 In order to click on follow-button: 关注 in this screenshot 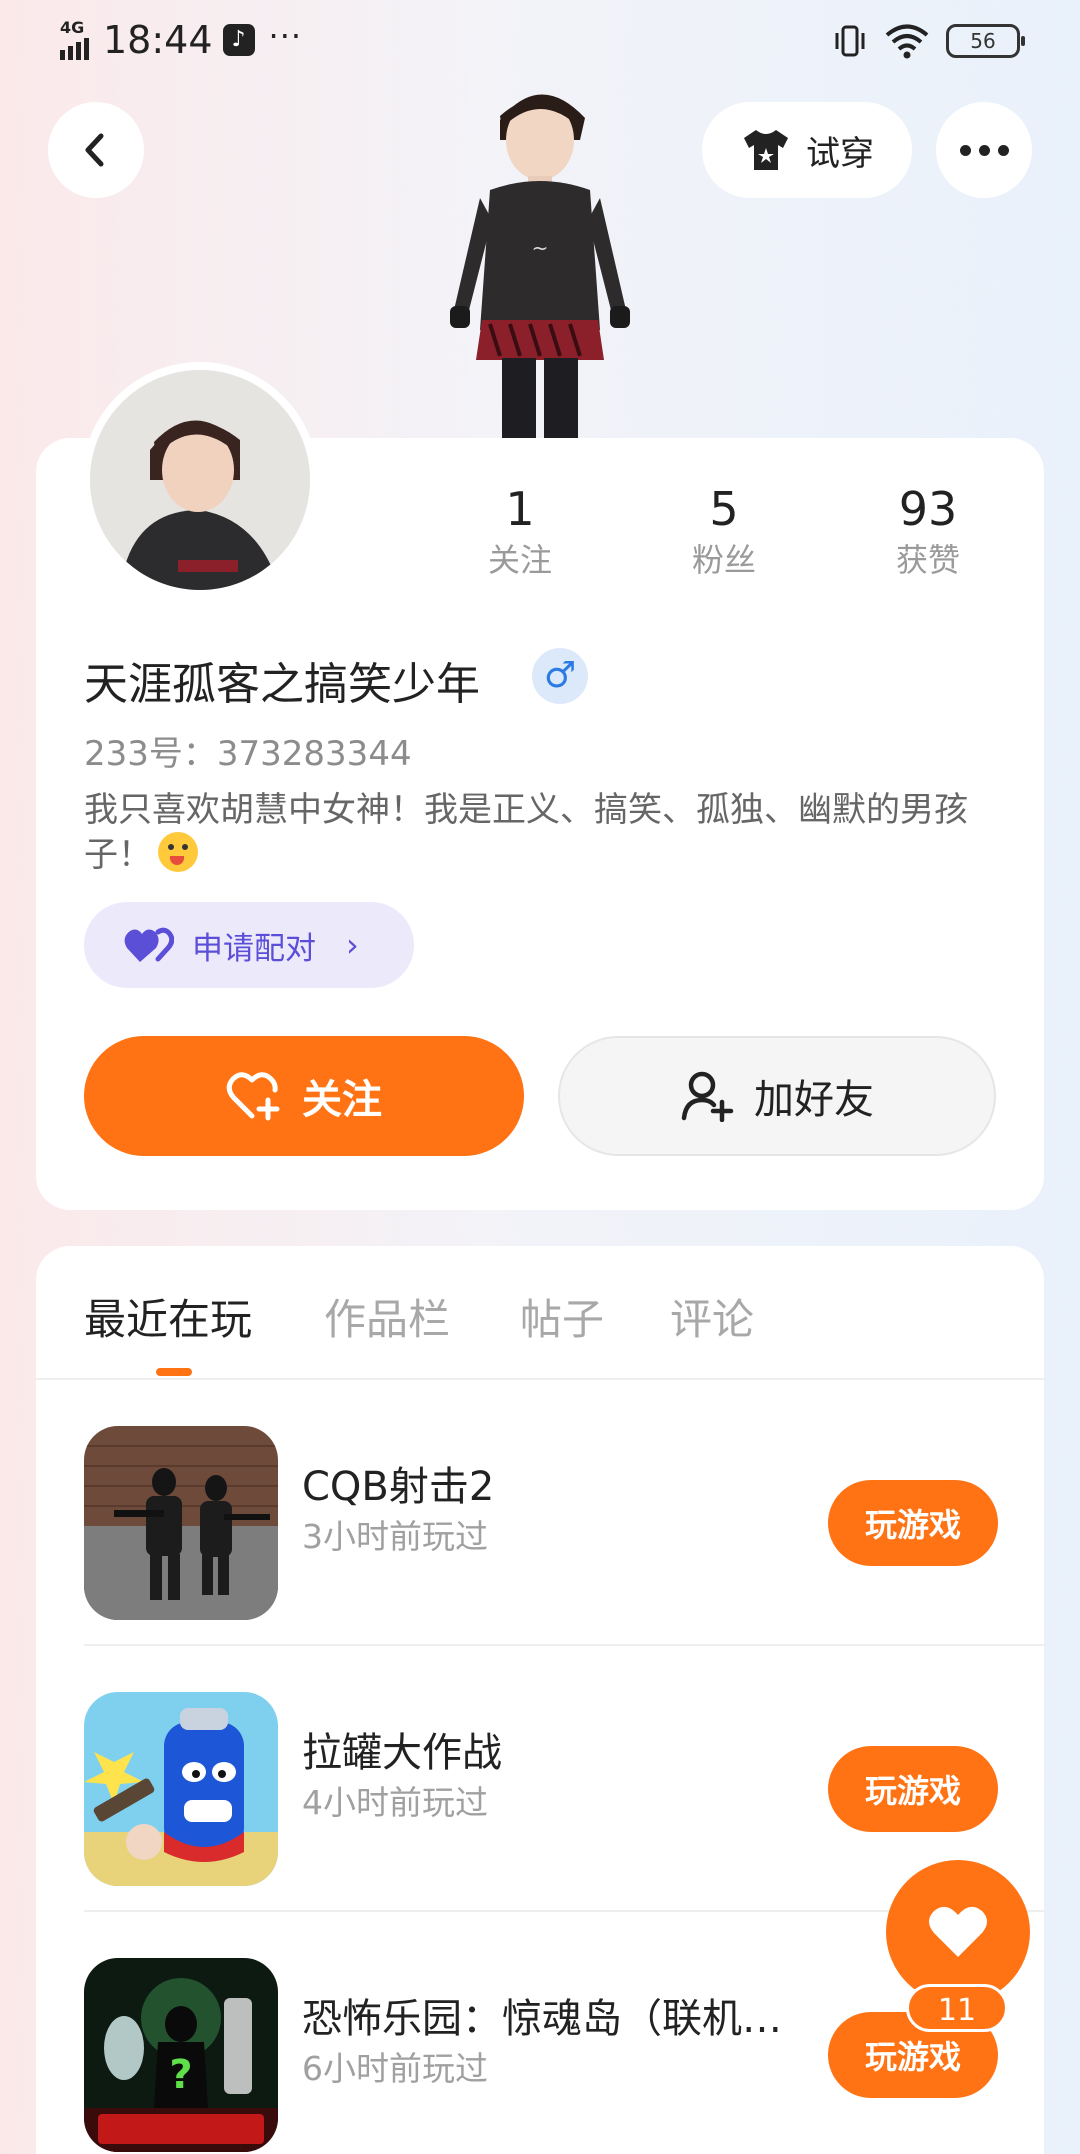, I will do `click(304, 1096)`.